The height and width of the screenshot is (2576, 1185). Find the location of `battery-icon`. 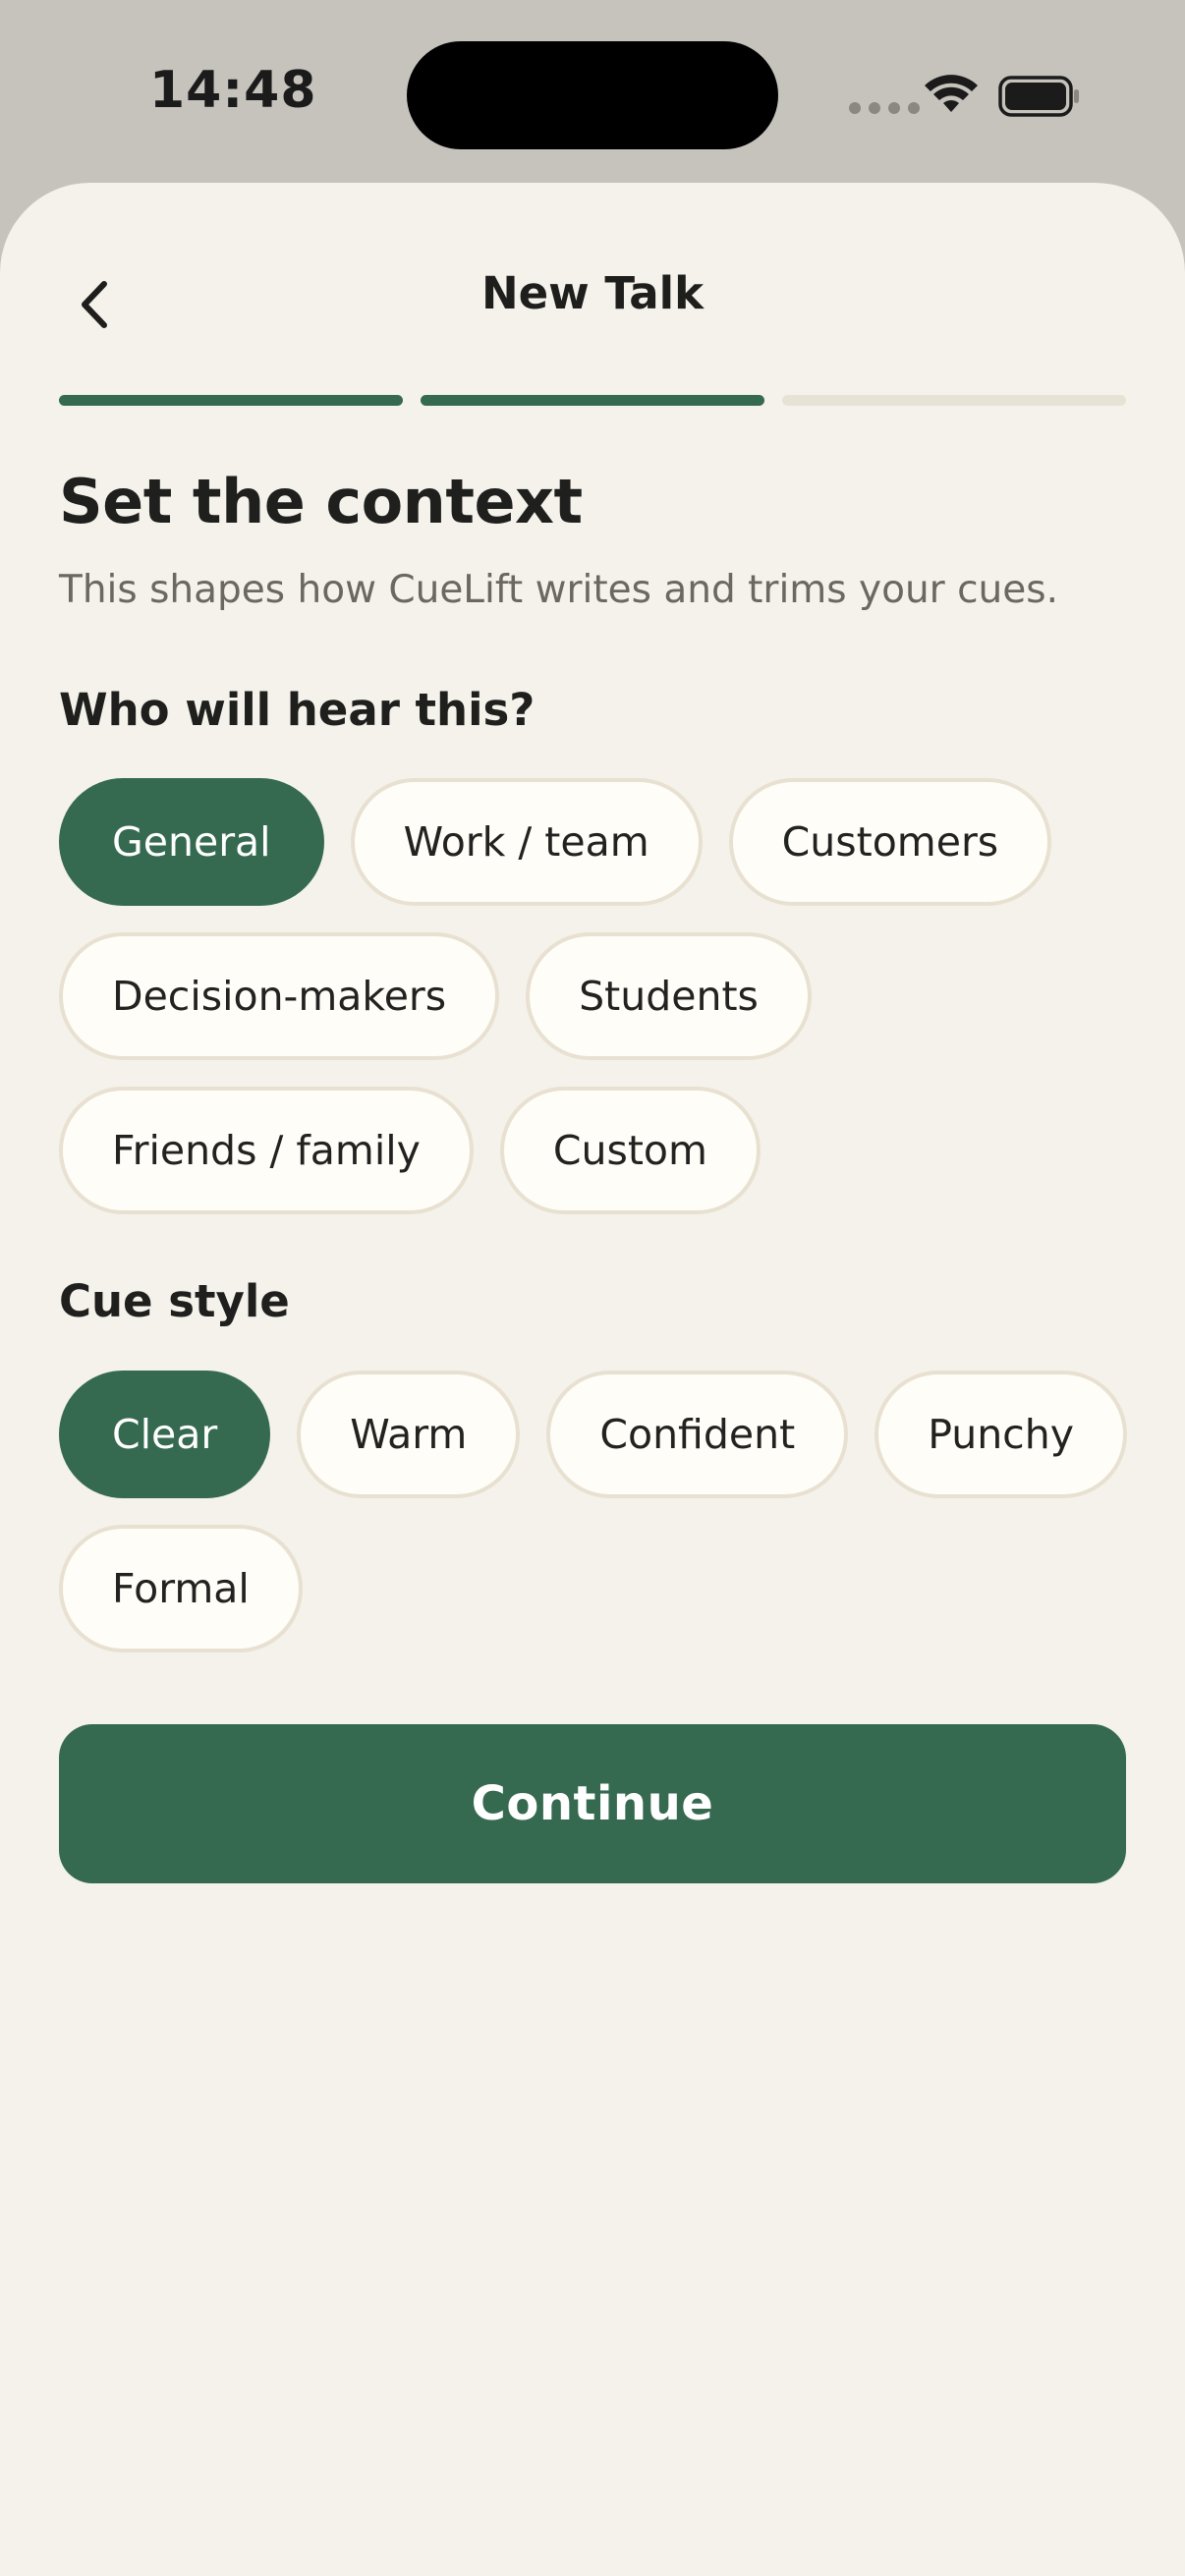

battery-icon is located at coordinates (1038, 96).